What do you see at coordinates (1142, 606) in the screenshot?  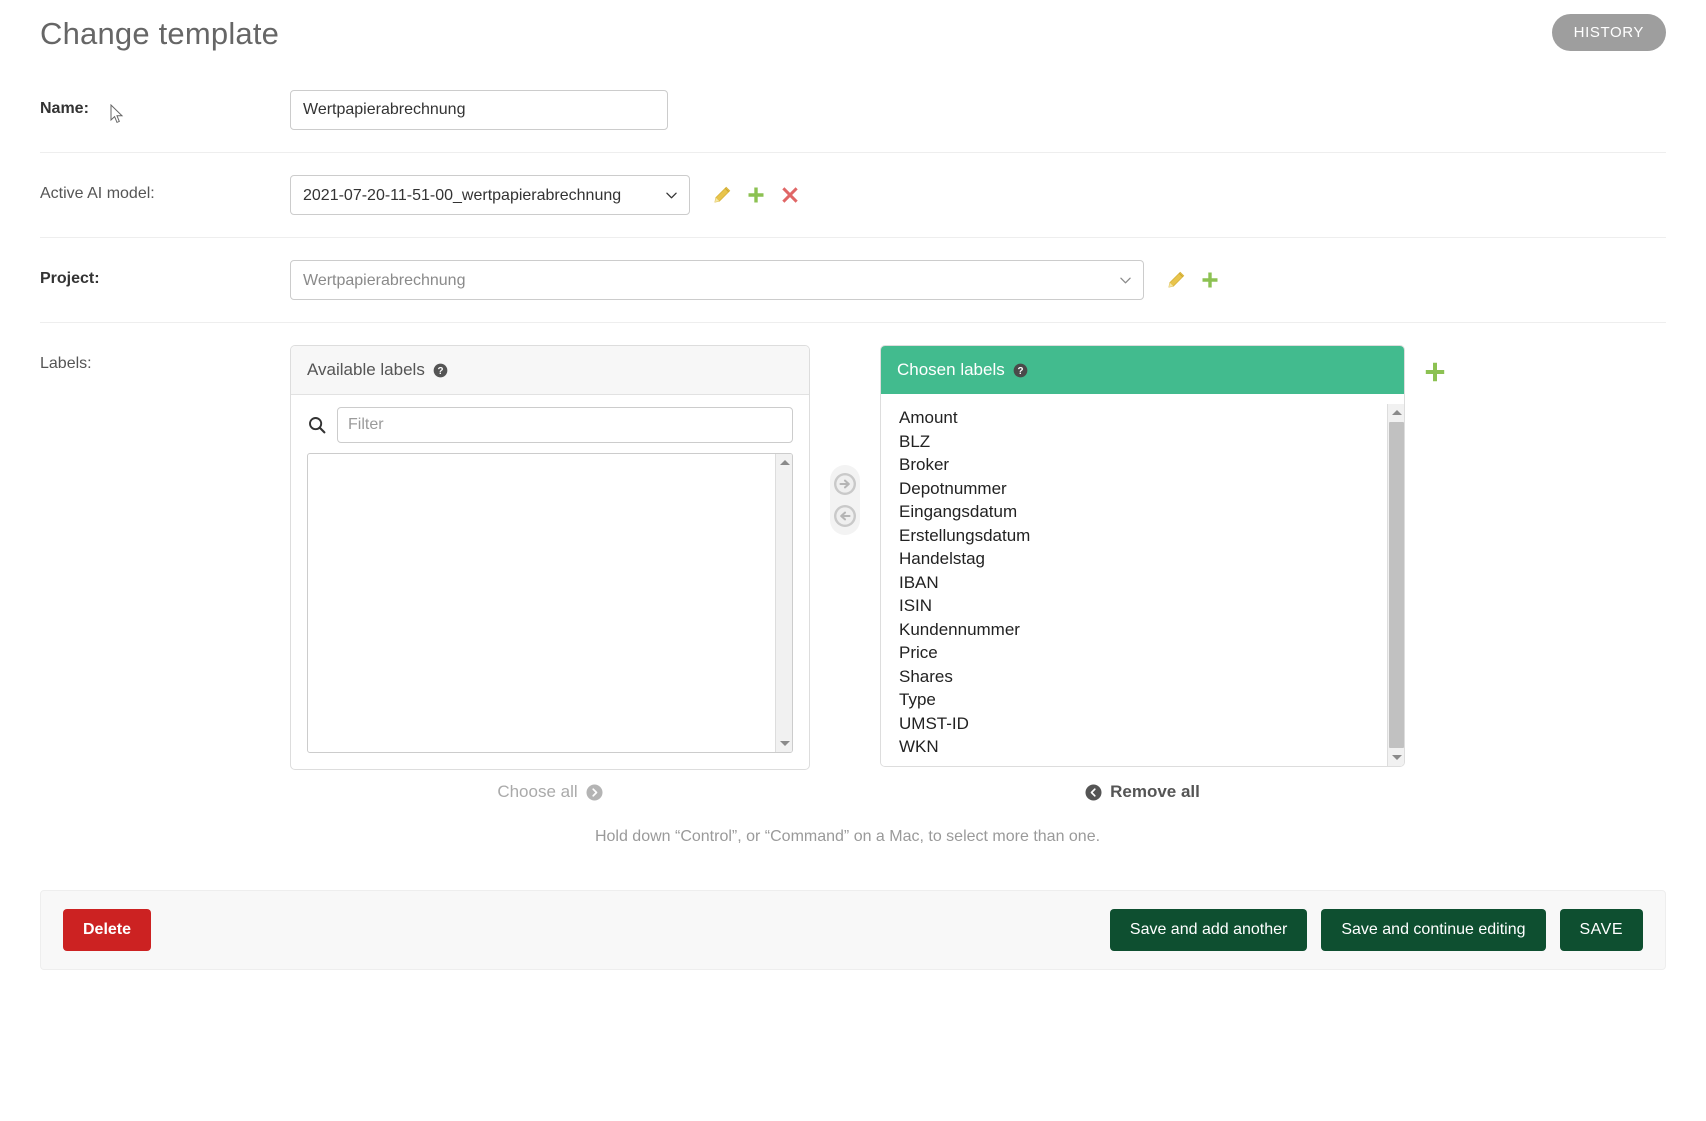 I see `chosen-label-option: ISIN` at bounding box center [1142, 606].